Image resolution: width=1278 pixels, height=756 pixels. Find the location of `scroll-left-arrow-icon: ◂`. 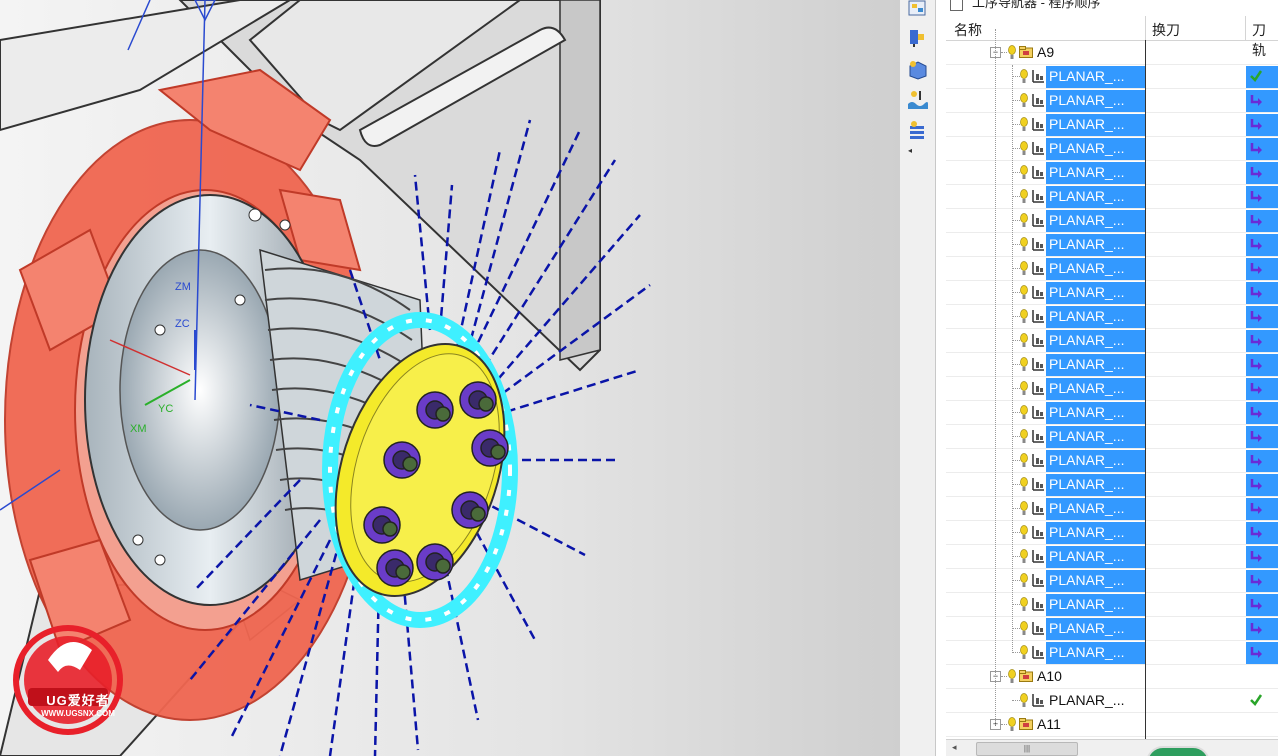

scroll-left-arrow-icon: ◂ is located at coordinates (954, 747).